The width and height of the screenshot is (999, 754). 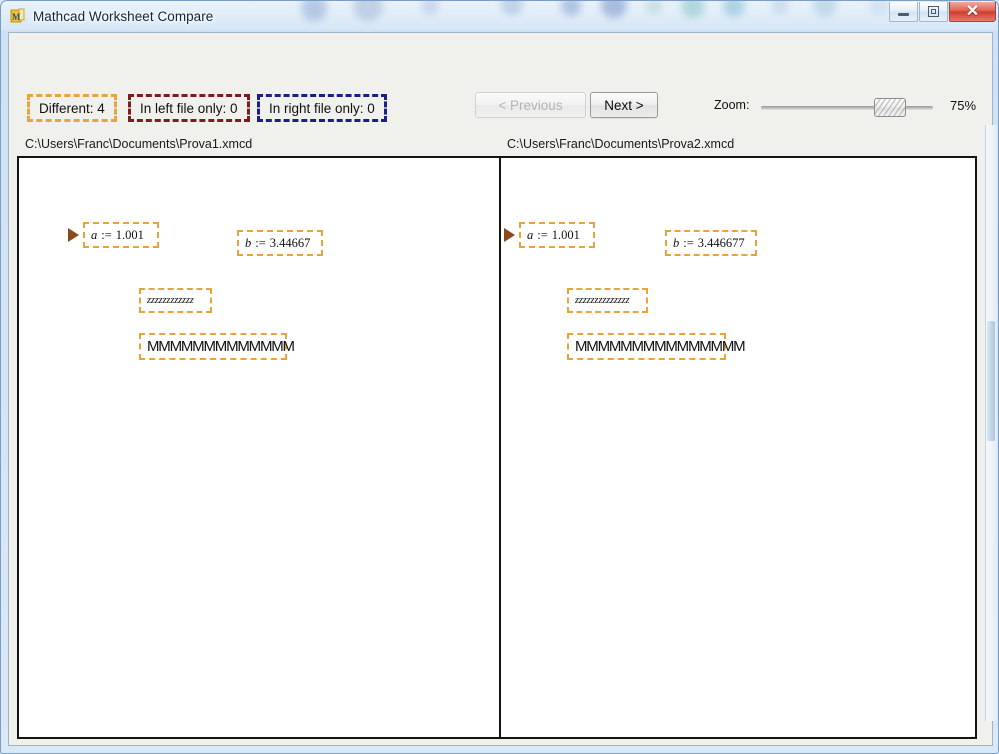 I want to click on equation-b: b:= 3.446677, so click(x=709, y=243).